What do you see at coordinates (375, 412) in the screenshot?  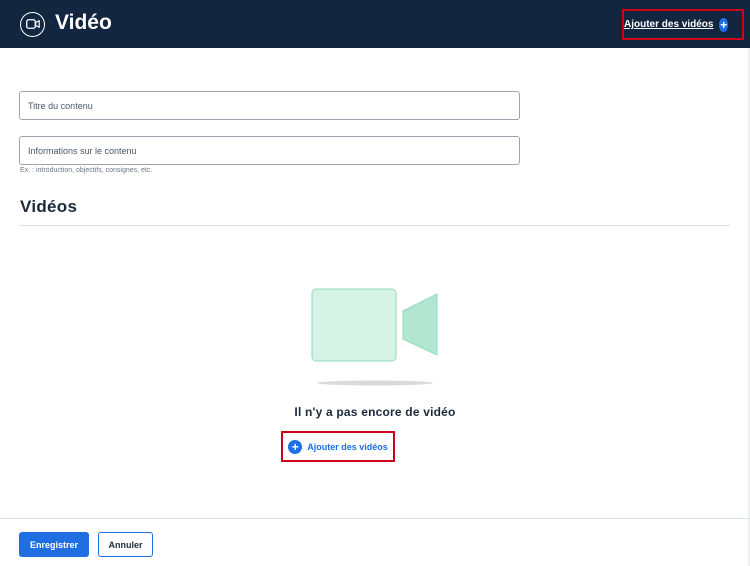 I see `empty-state-message: Il n'y a pas encore de vidéo` at bounding box center [375, 412].